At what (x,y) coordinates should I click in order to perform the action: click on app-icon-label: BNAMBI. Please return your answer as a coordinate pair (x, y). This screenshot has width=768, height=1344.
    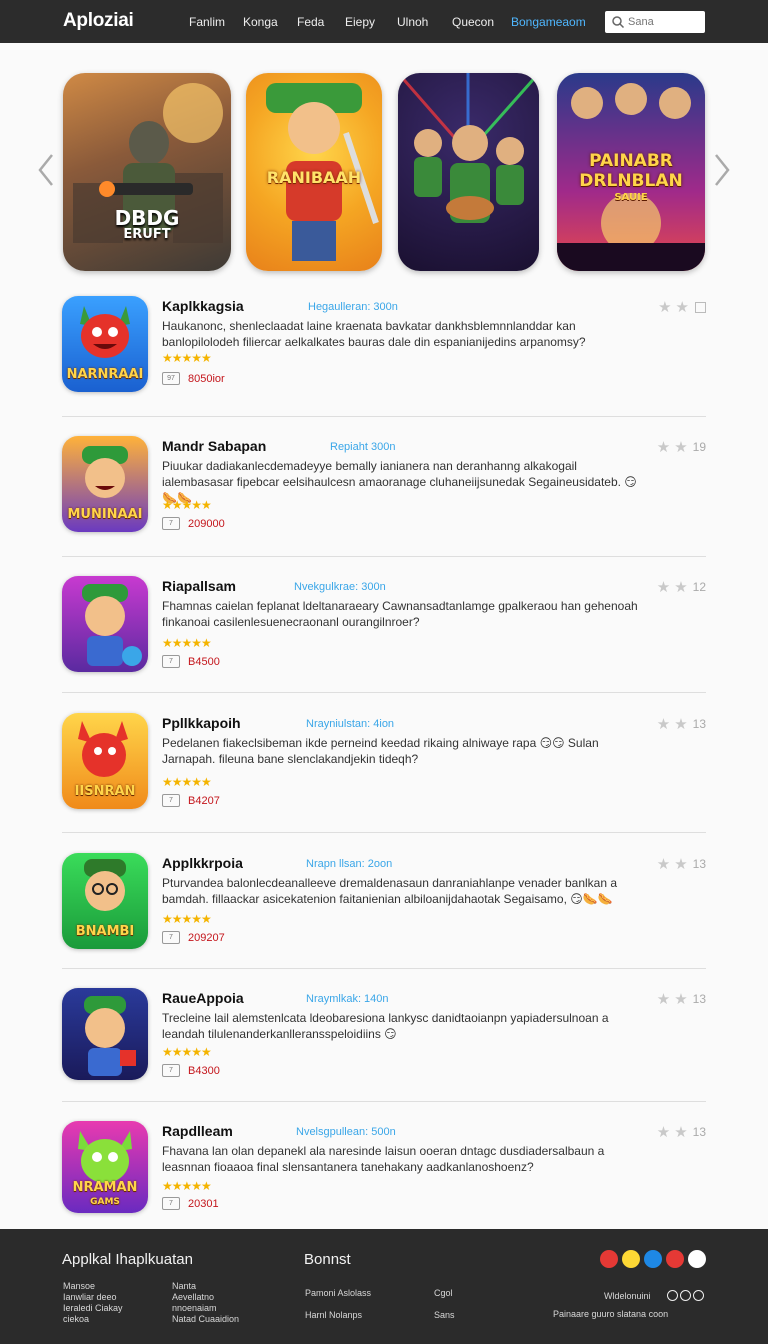
    Looking at the image, I should click on (105, 931).